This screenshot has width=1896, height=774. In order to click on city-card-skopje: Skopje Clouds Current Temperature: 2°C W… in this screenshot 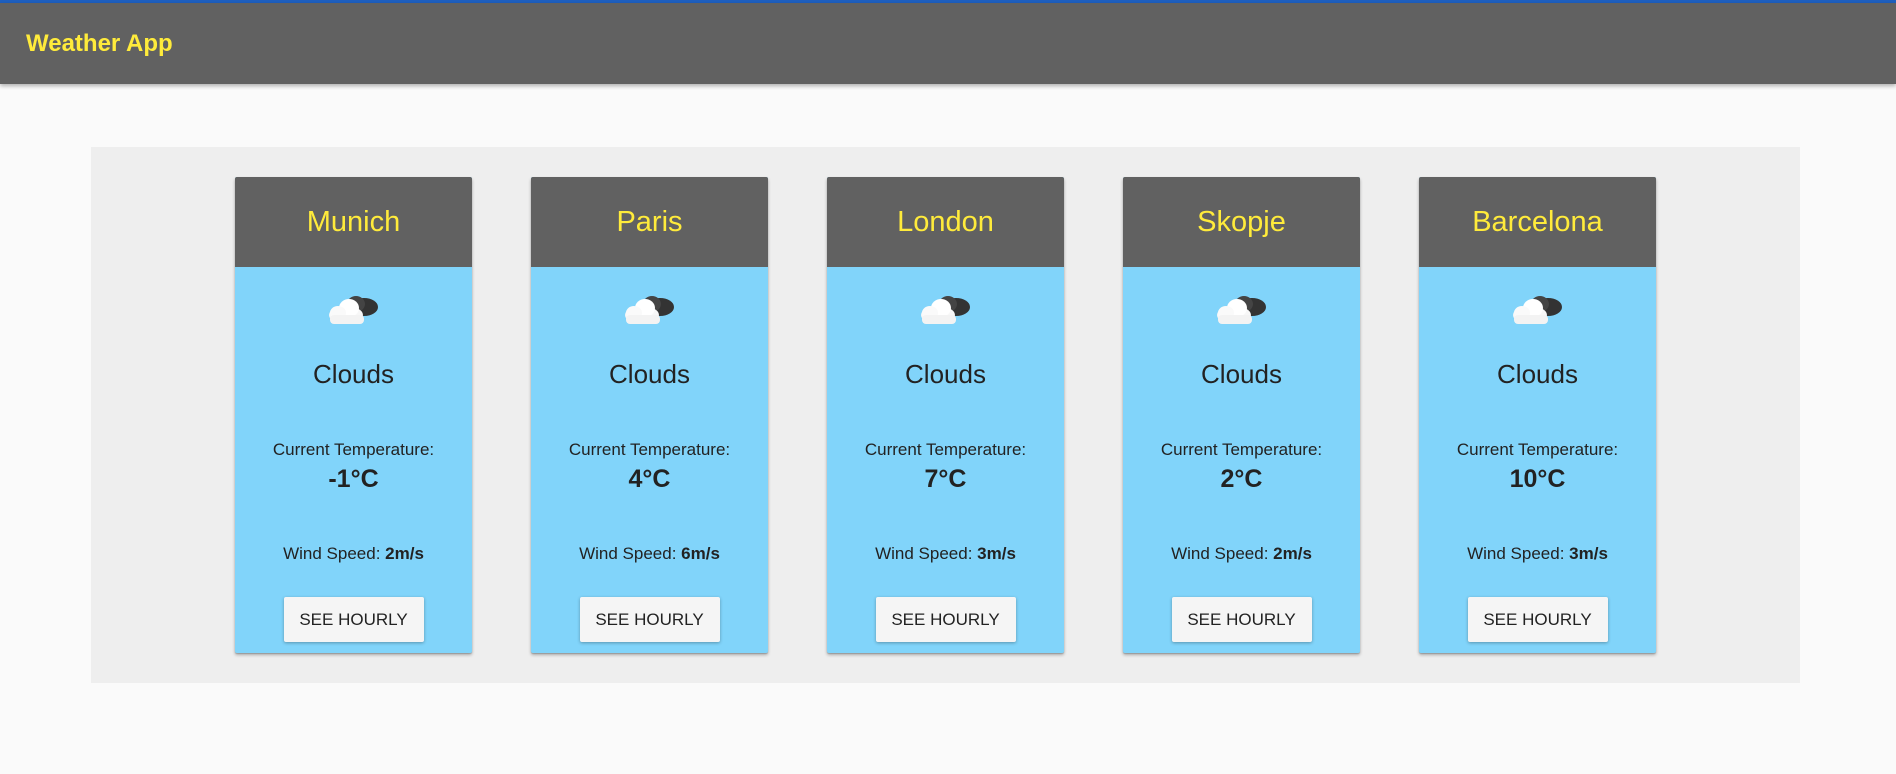, I will do `click(1241, 415)`.